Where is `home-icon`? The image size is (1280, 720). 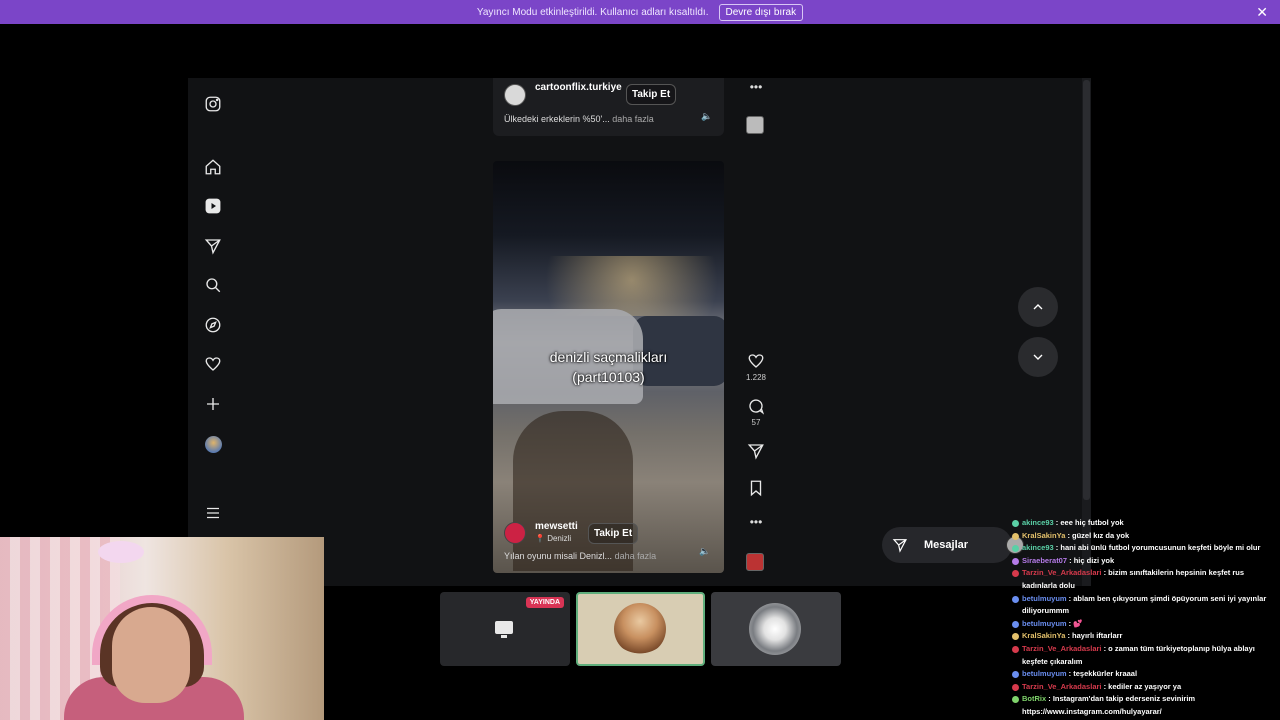
home-icon is located at coordinates (213, 167).